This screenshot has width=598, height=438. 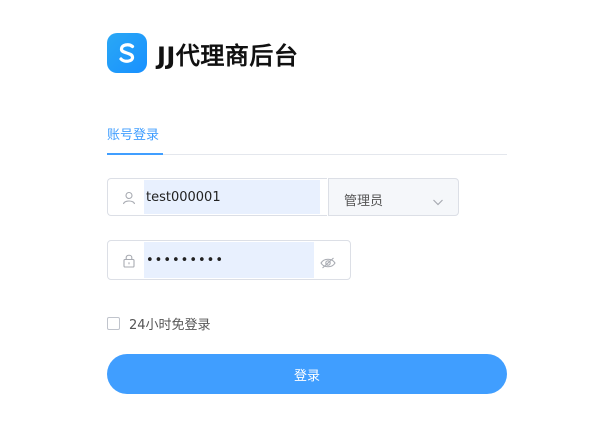 What do you see at coordinates (129, 260) in the screenshot?
I see `lock-icon` at bounding box center [129, 260].